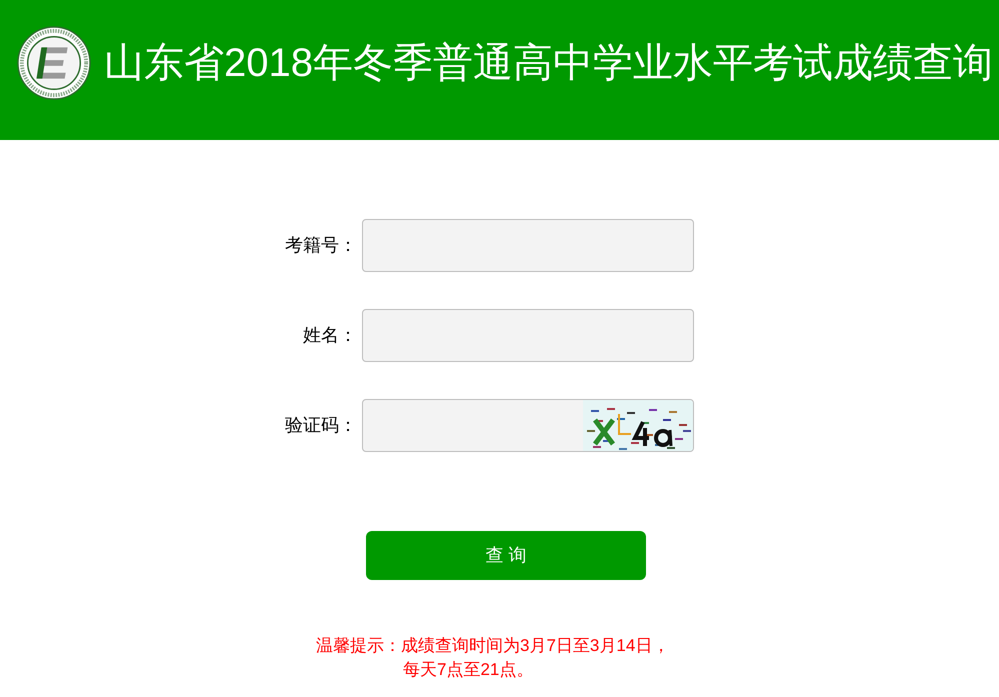 The image size is (999, 697). What do you see at coordinates (330, 335) in the screenshot?
I see `field-label: 姓名：` at bounding box center [330, 335].